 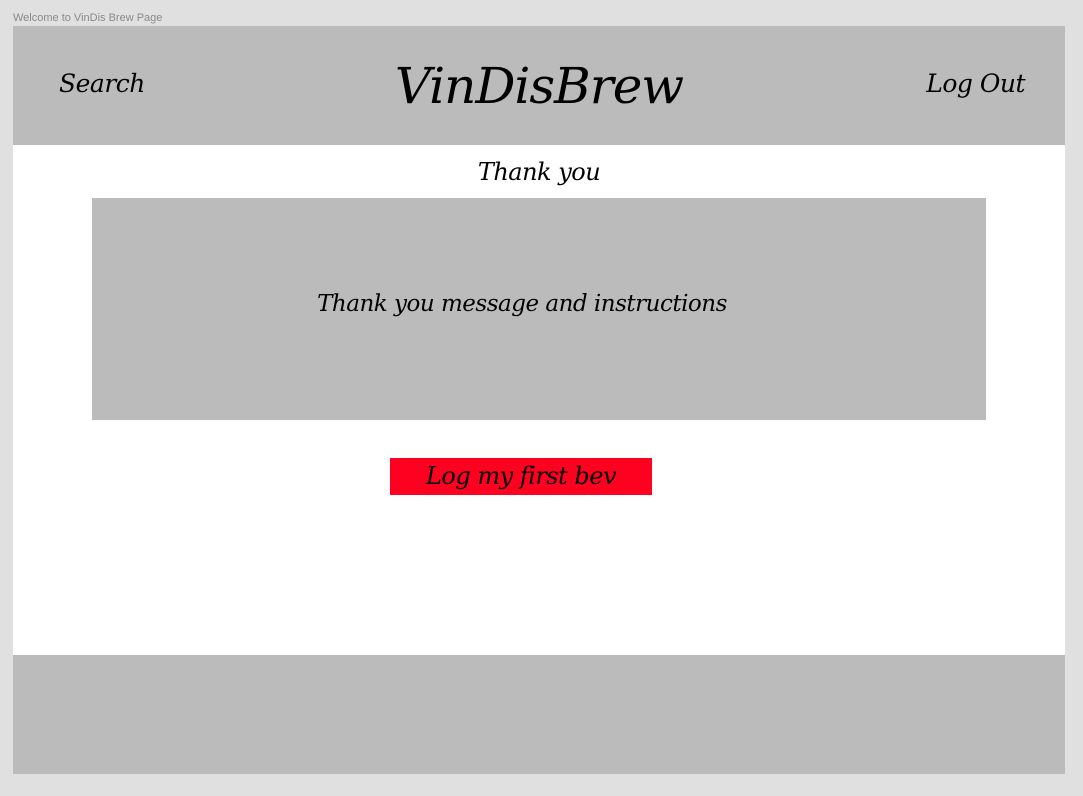 I want to click on header: Search VinDisBrew Log Out, so click(x=539, y=85).